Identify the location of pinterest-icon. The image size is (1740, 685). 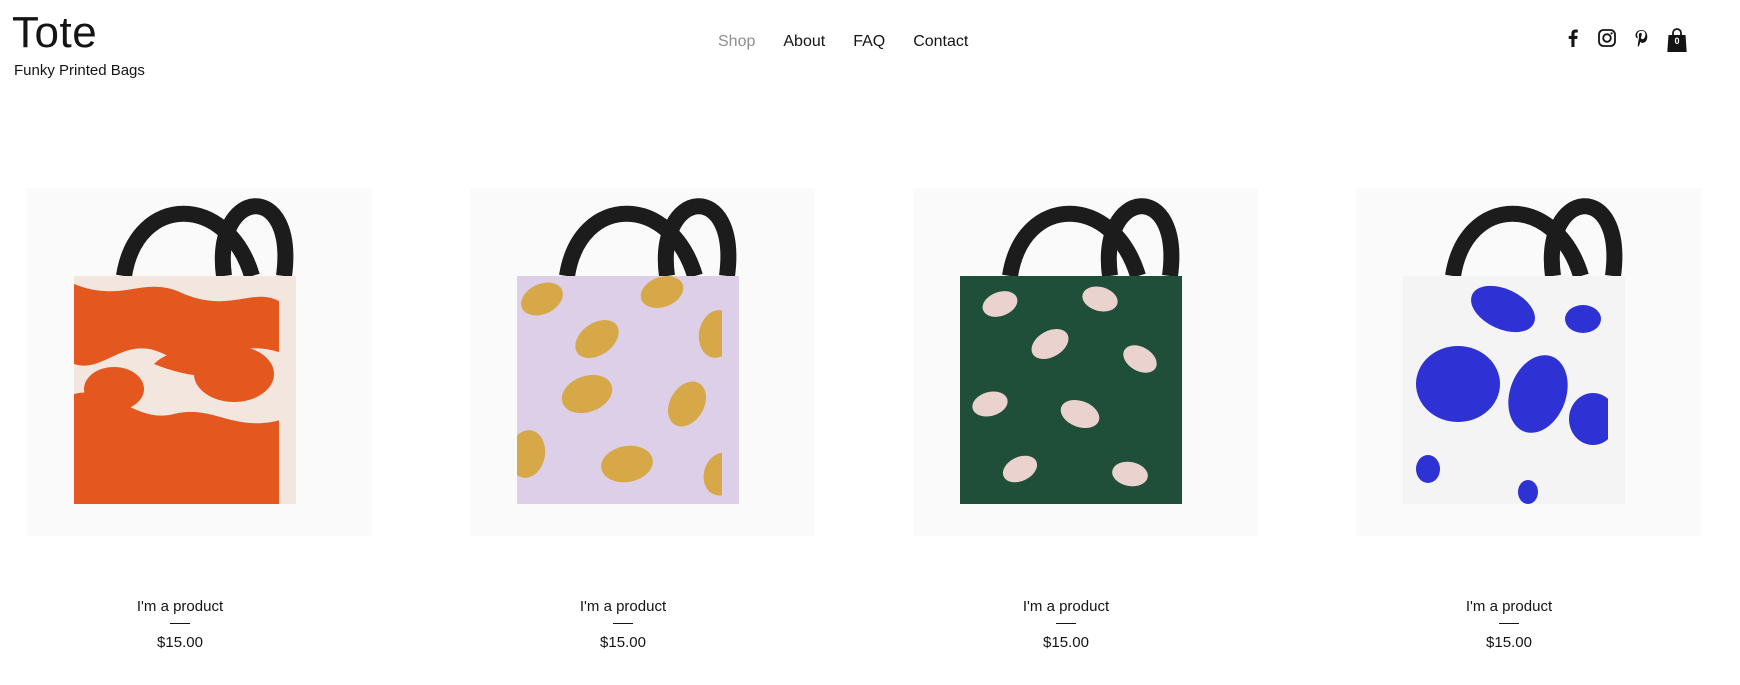
(1641, 38).